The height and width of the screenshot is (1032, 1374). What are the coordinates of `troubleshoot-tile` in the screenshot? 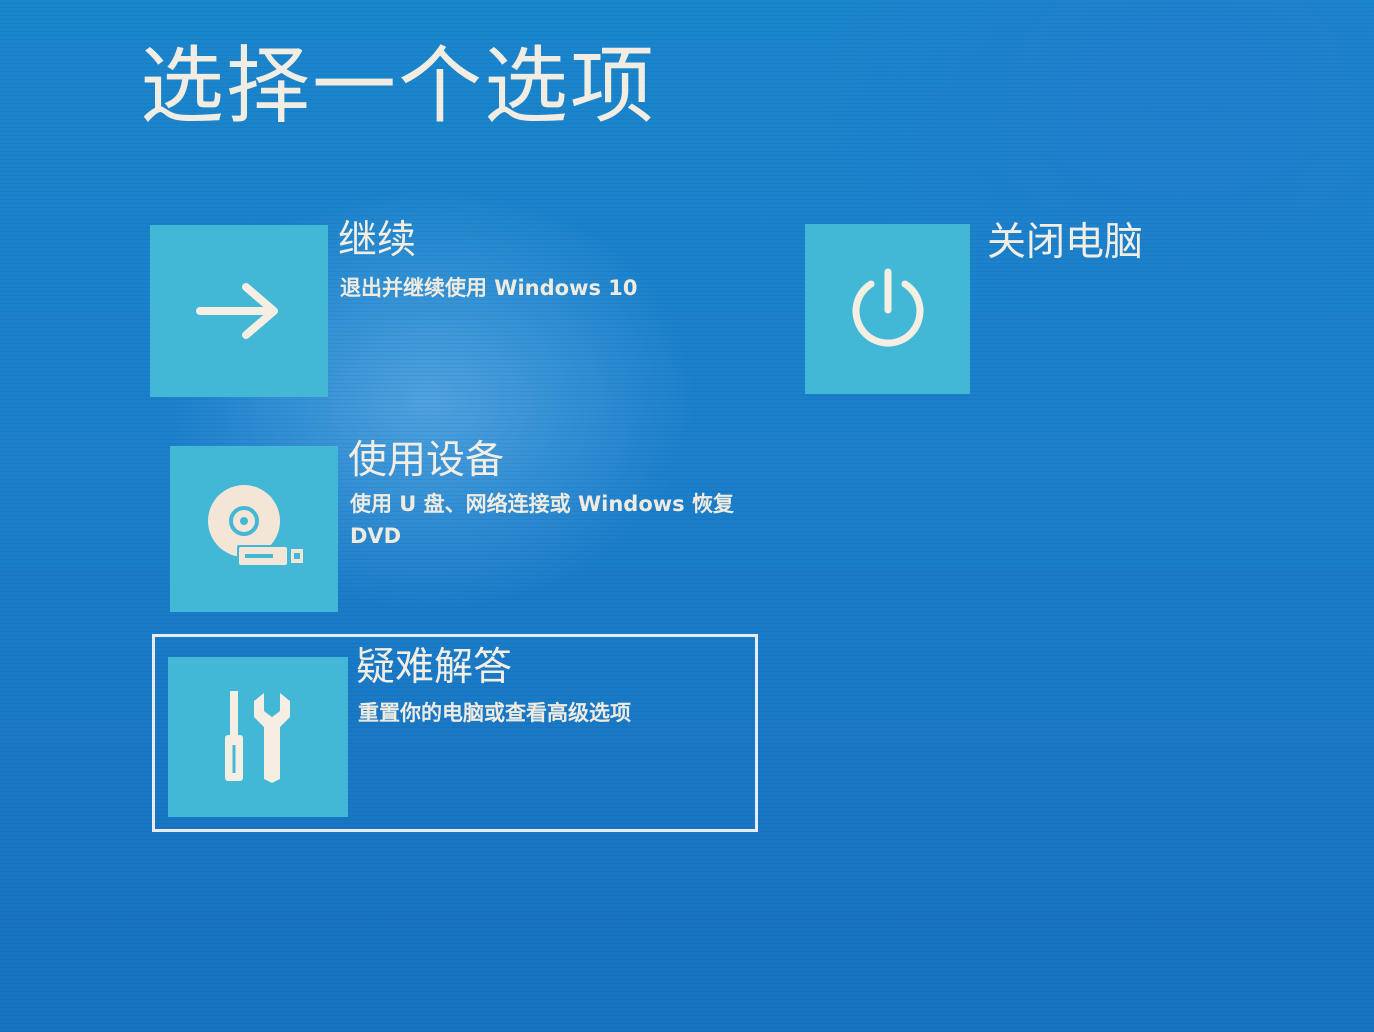 It's located at (258, 737).